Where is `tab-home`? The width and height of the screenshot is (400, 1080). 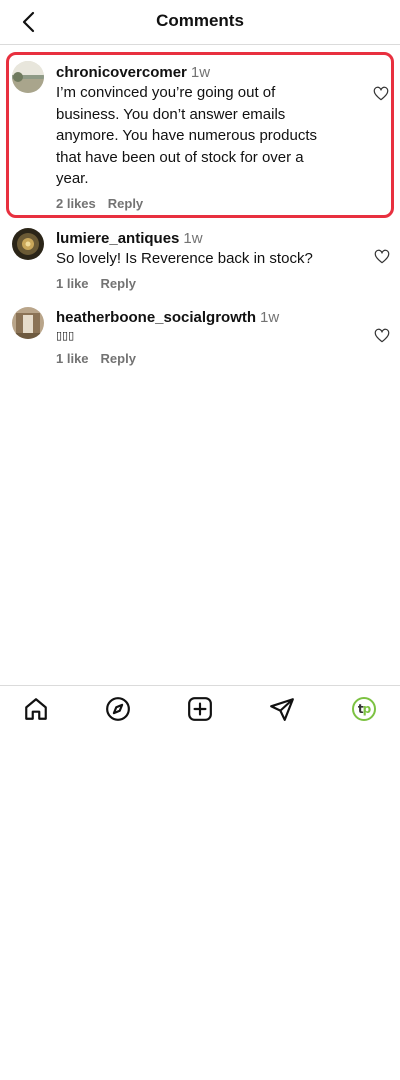 tab-home is located at coordinates (36, 709).